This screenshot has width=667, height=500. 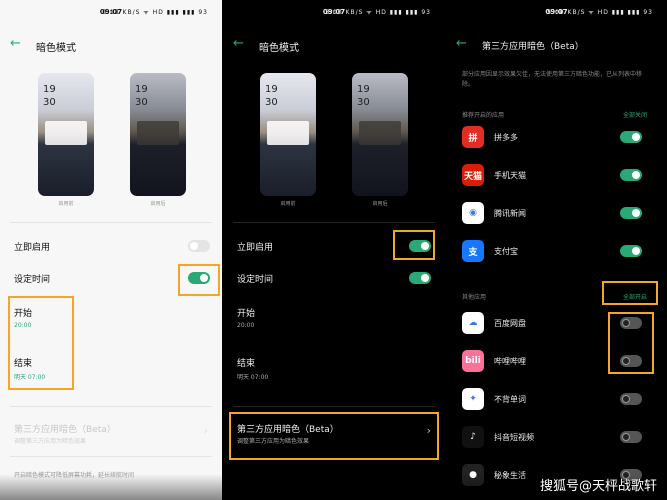 What do you see at coordinates (514, 437) in the screenshot?
I see `app-name: 抖音短视频` at bounding box center [514, 437].